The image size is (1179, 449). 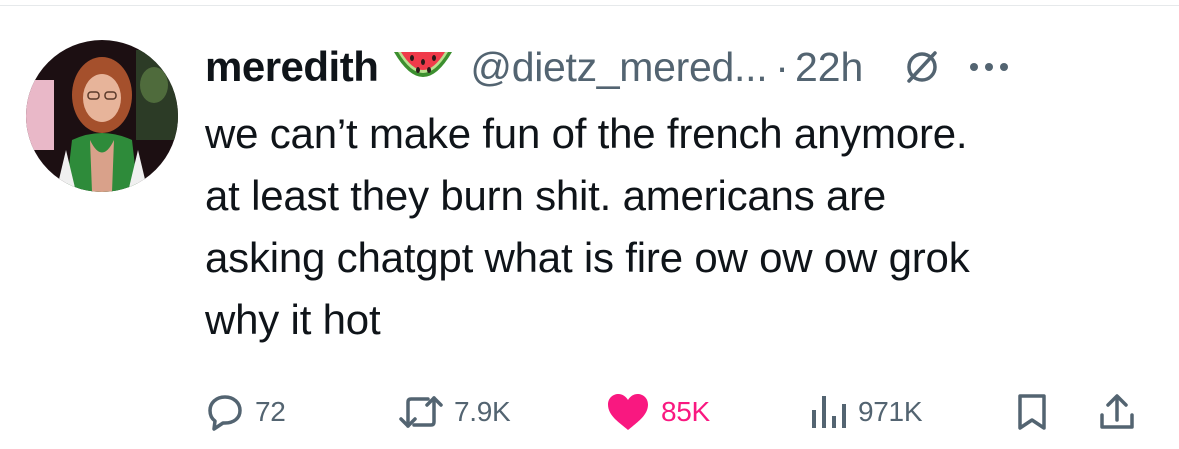 I want to click on top-divider, so click(x=589, y=5).